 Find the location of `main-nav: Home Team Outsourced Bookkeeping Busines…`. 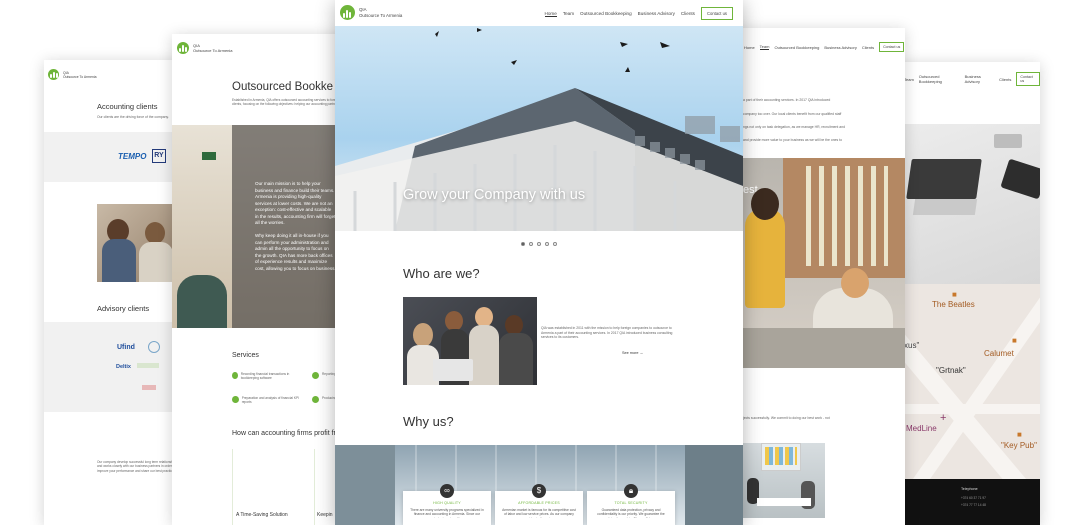

main-nav: Home Team Outsourced Bookkeeping Busines… is located at coordinates (638, 13).